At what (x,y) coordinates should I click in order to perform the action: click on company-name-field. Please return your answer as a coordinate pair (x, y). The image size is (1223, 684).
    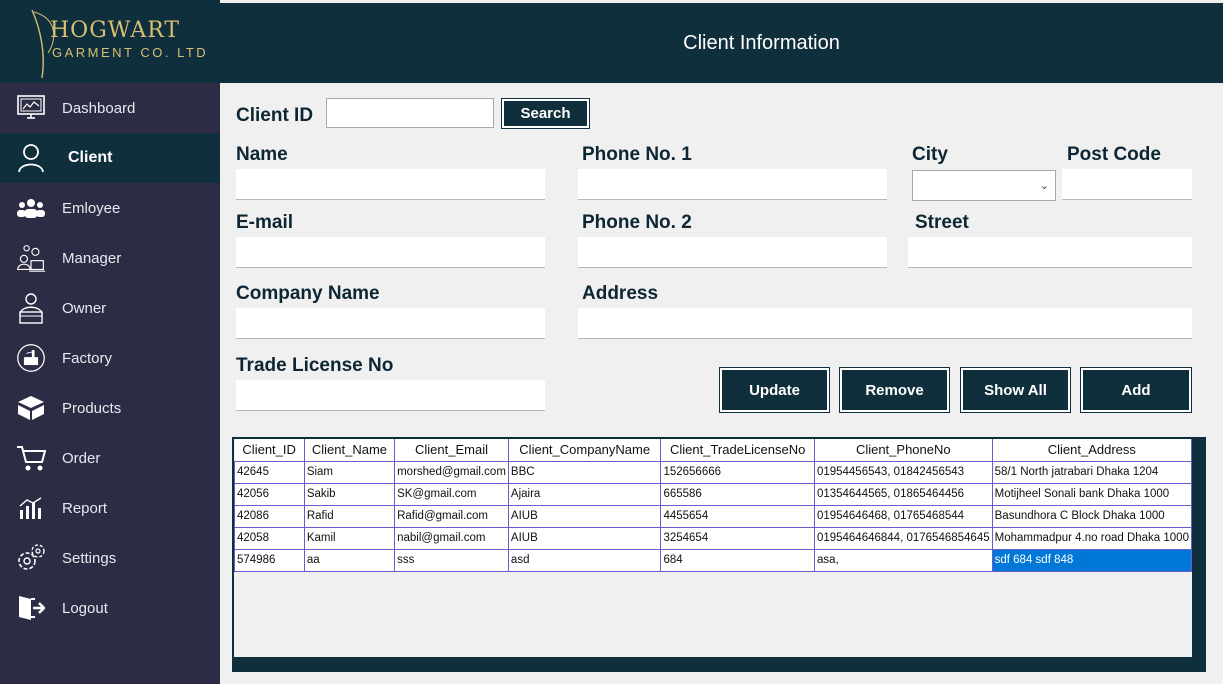
    Looking at the image, I should click on (390, 323).